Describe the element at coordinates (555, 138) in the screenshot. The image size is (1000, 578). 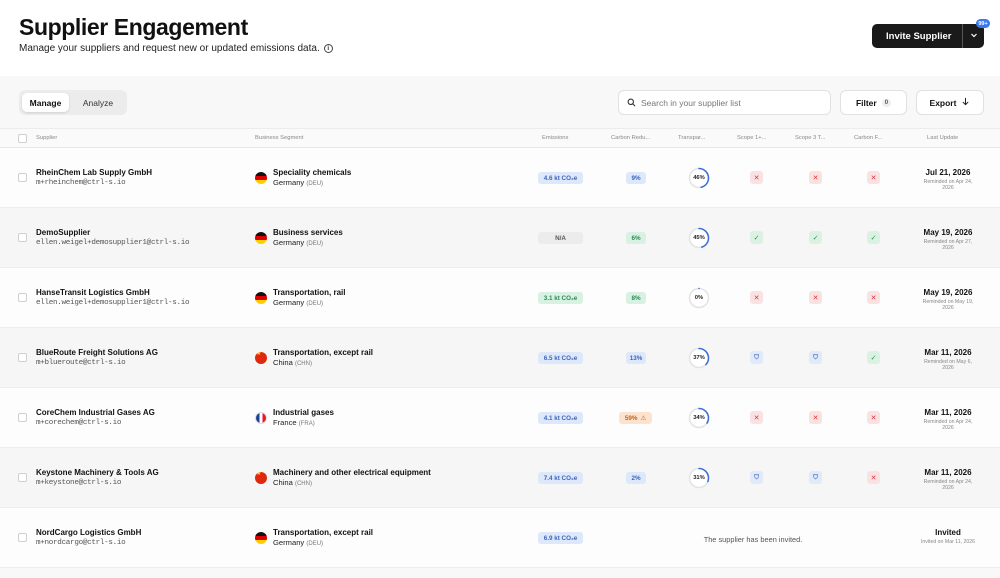
I see `column-header-emissions: Emissions` at that location.